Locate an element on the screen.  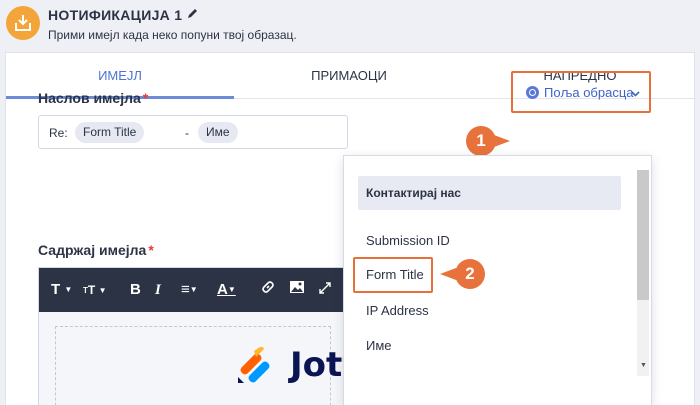
image-icon is located at coordinates (297, 287).